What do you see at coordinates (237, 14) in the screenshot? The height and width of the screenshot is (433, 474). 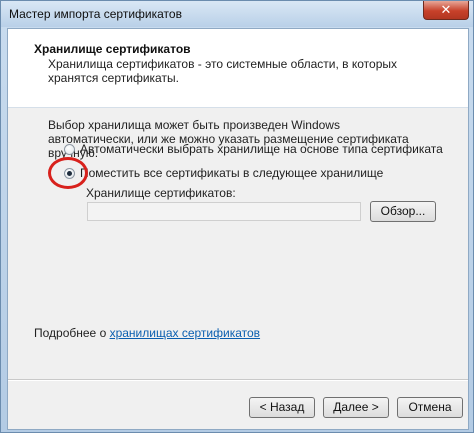 I see `title-bar: Мастер импорта сертификатов ✕` at bounding box center [237, 14].